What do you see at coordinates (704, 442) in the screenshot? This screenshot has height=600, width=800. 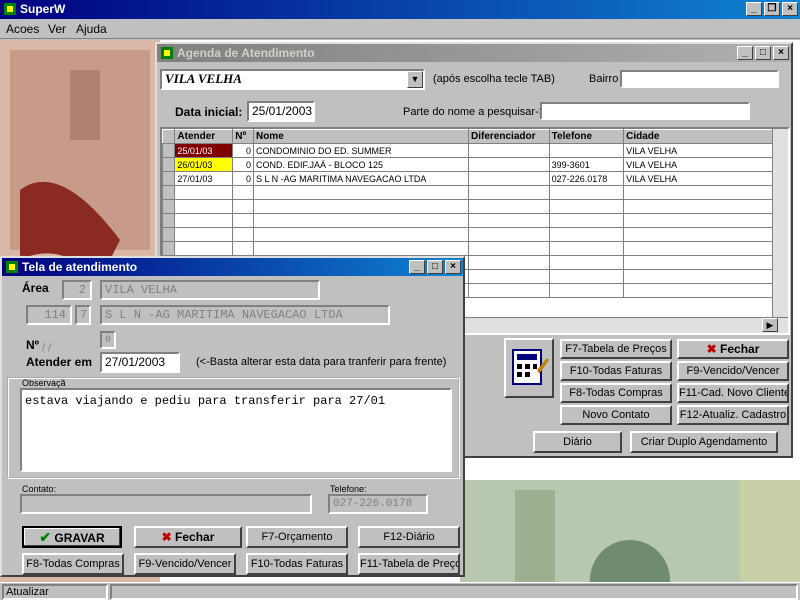 I see `criar-duplo-agendamento-button: Criar Duplo Agendamento` at bounding box center [704, 442].